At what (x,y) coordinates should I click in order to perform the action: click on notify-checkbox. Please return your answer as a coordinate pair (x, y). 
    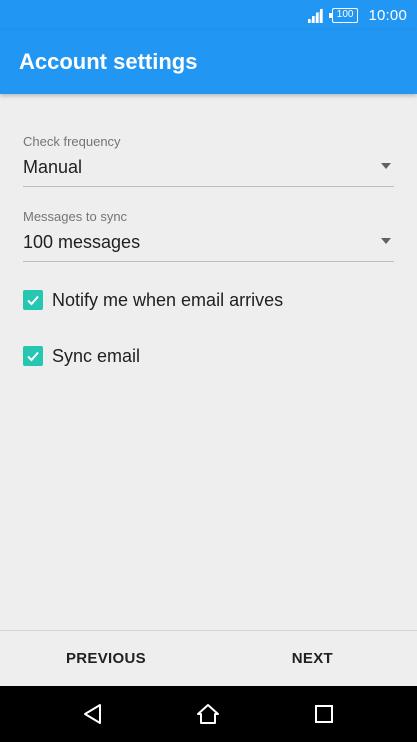
    Looking at the image, I should click on (33, 300).